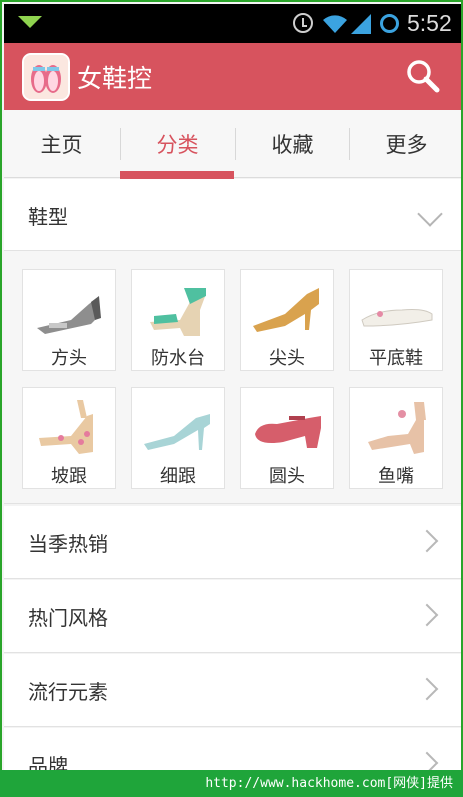  I want to click on app-title: 女鞋控, so click(115, 78).